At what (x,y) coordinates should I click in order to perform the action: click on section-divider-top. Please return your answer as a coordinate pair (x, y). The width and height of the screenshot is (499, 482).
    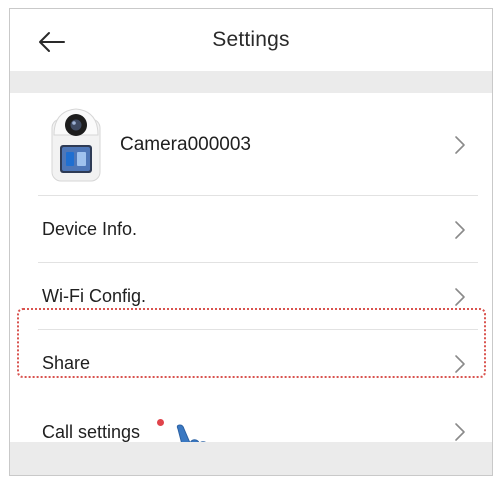
    Looking at the image, I should click on (251, 82).